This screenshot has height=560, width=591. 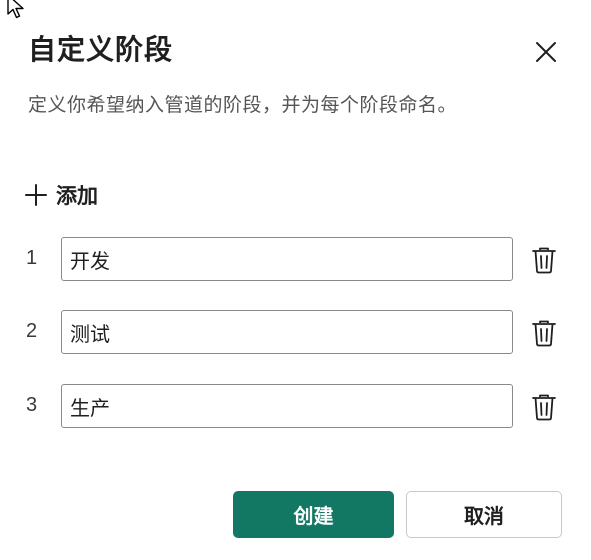 What do you see at coordinates (101, 49) in the screenshot?
I see `dialog-title: 自定义阶段` at bounding box center [101, 49].